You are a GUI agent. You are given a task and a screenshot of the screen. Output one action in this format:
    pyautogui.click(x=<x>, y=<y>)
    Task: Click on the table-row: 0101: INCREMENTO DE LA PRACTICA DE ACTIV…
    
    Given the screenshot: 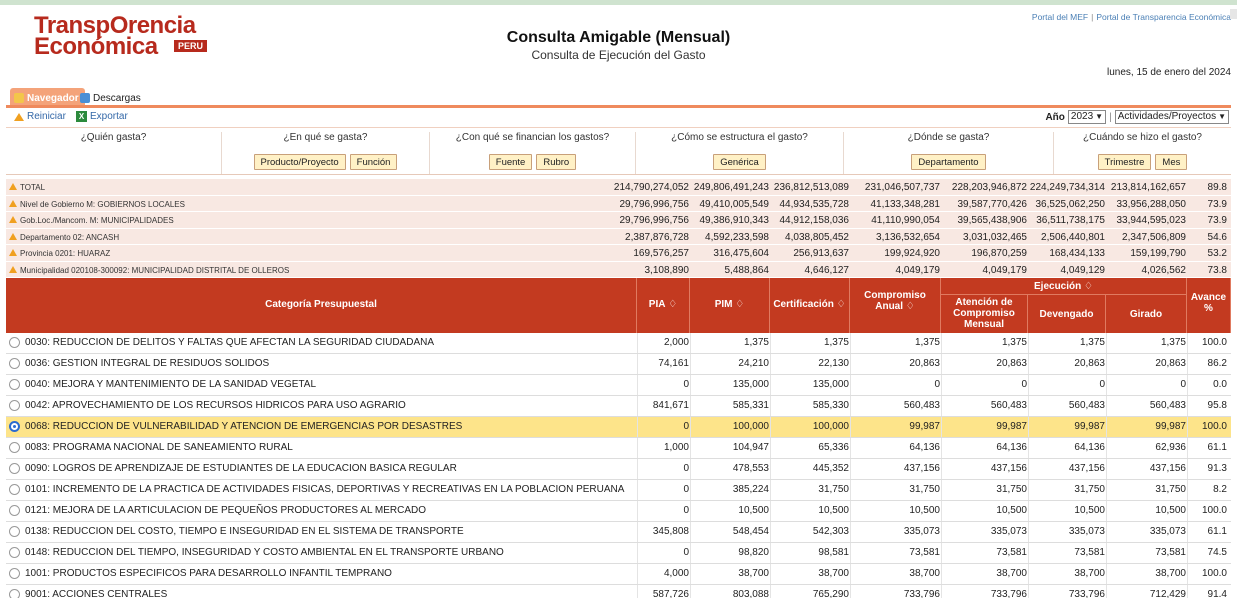 What is the action you would take?
    pyautogui.click(x=618, y=490)
    